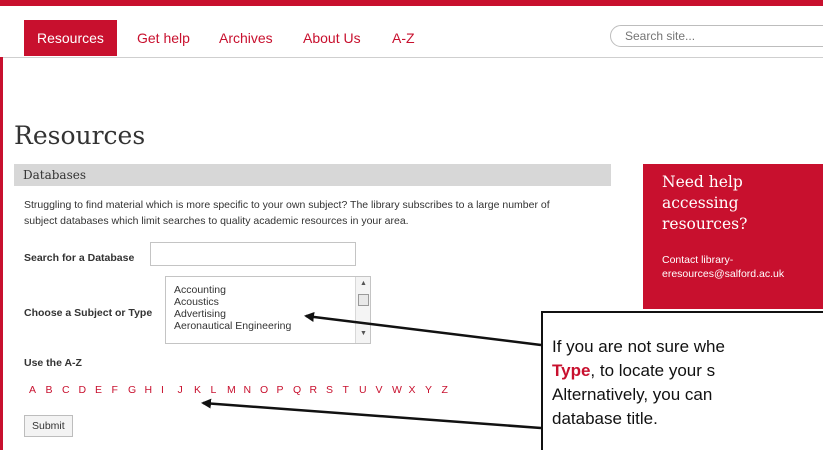 The width and height of the screenshot is (823, 454). Describe the element at coordinates (363, 333) in the screenshot. I see `scroll-down-arrow-icon: ▼` at that location.